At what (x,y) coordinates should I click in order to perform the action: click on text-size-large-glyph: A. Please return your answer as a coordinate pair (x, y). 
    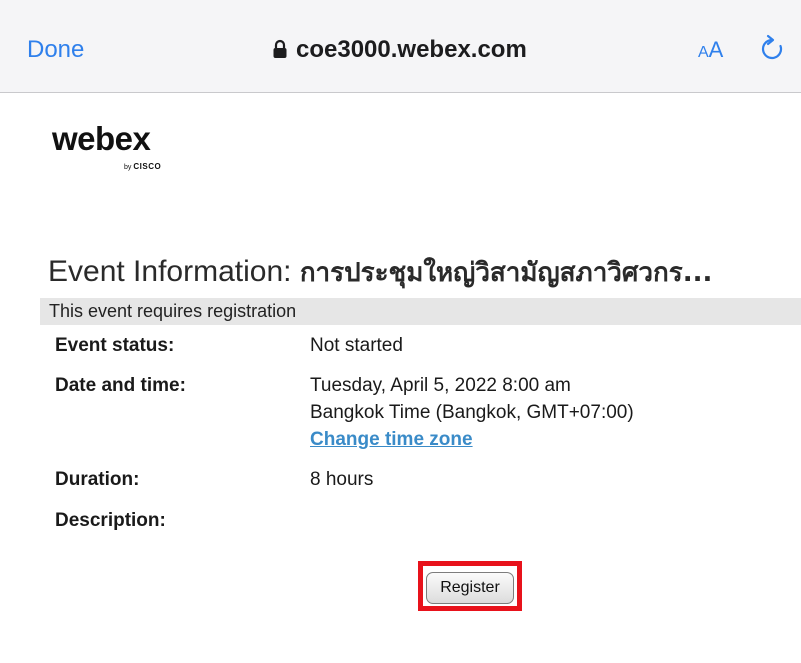
    Looking at the image, I should click on (716, 49).